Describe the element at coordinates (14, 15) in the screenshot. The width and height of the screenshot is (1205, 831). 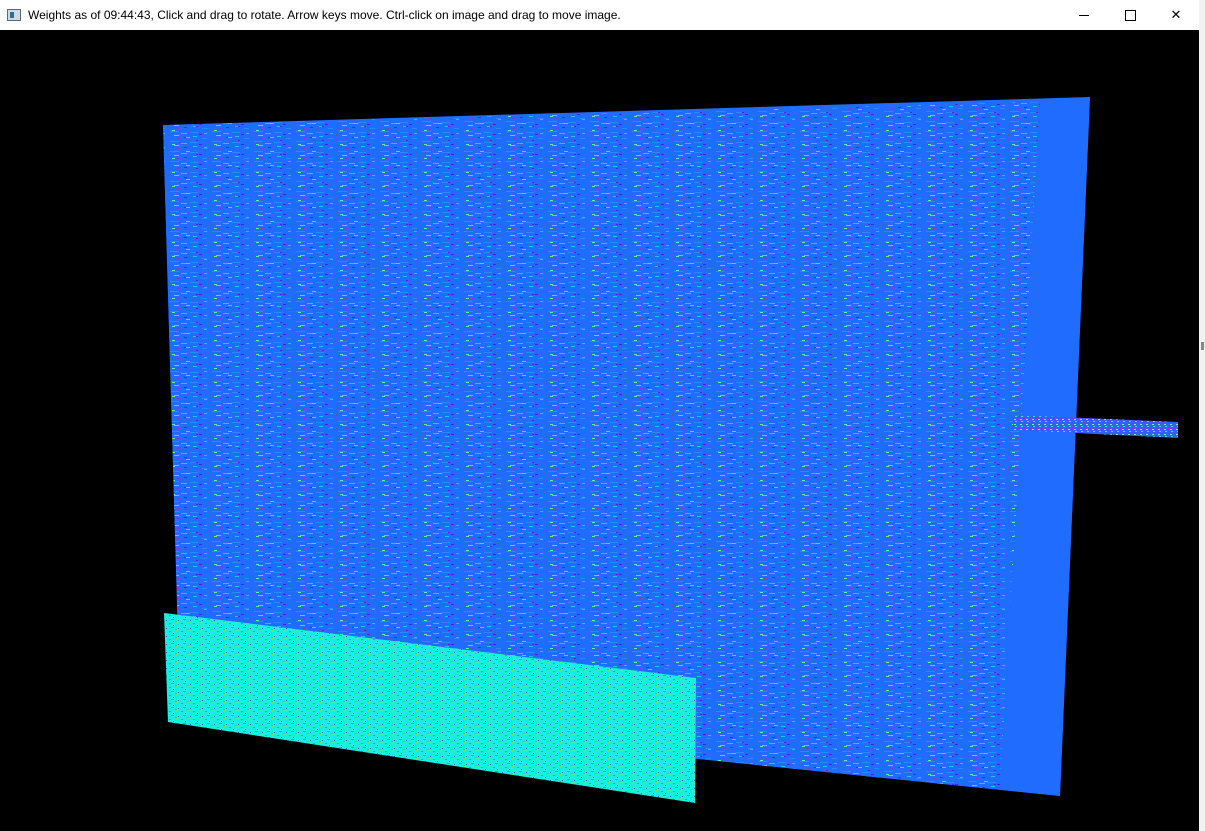
I see `app-window-icon` at that location.